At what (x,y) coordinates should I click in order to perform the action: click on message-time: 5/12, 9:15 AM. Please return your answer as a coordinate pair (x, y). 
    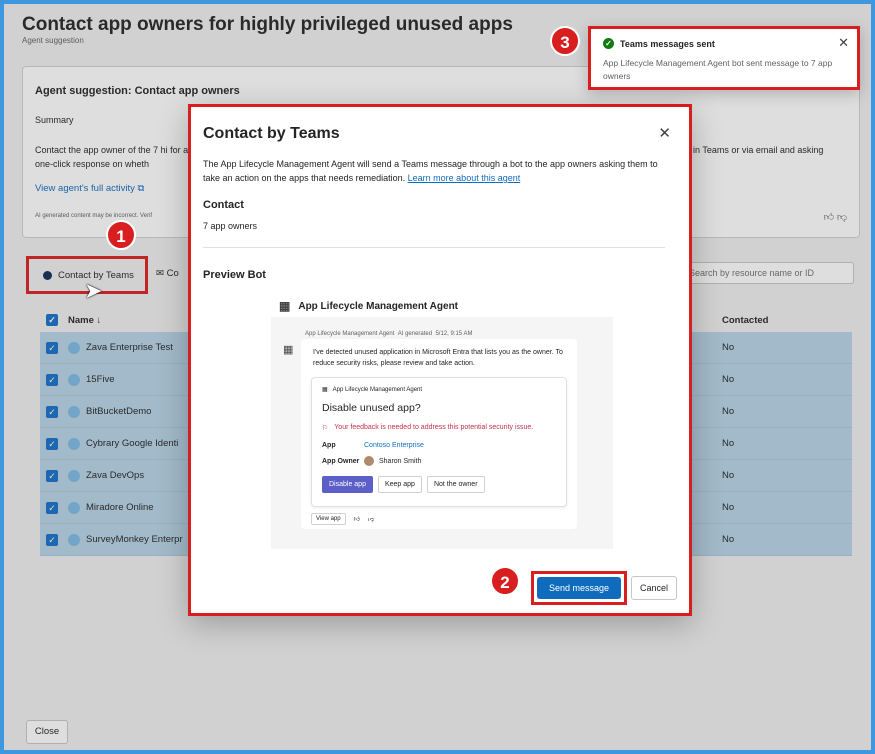
    Looking at the image, I should click on (454, 334).